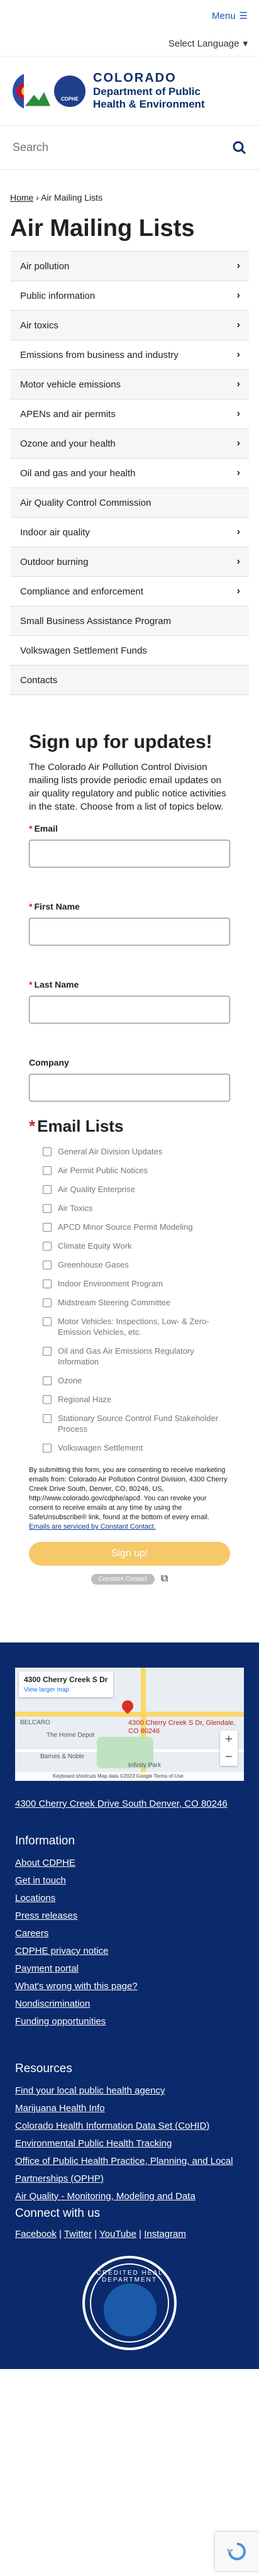 The height and width of the screenshot is (2576, 259). I want to click on email-list-option: Climate Equity Work, so click(136, 1246).